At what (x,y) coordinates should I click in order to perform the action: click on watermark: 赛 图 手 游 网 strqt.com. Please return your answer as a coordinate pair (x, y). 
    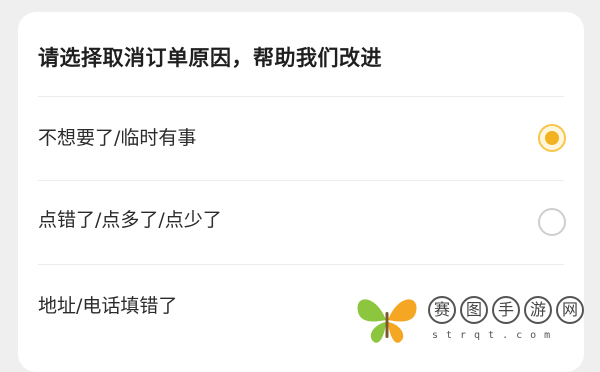
    Looking at the image, I should click on (472, 320).